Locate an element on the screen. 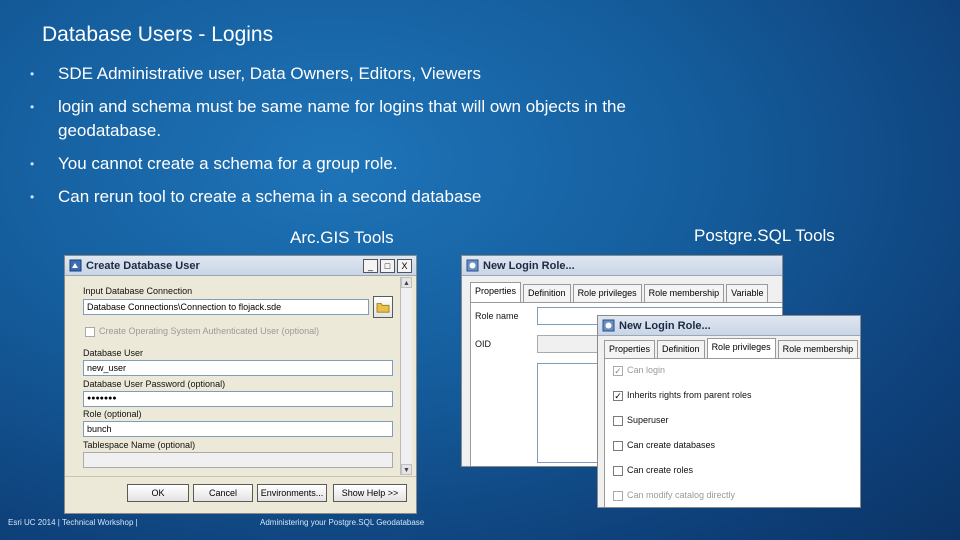 Image resolution: width=960 pixels, height=540 pixels. scroll-down-button: ▼ is located at coordinates (406, 469).